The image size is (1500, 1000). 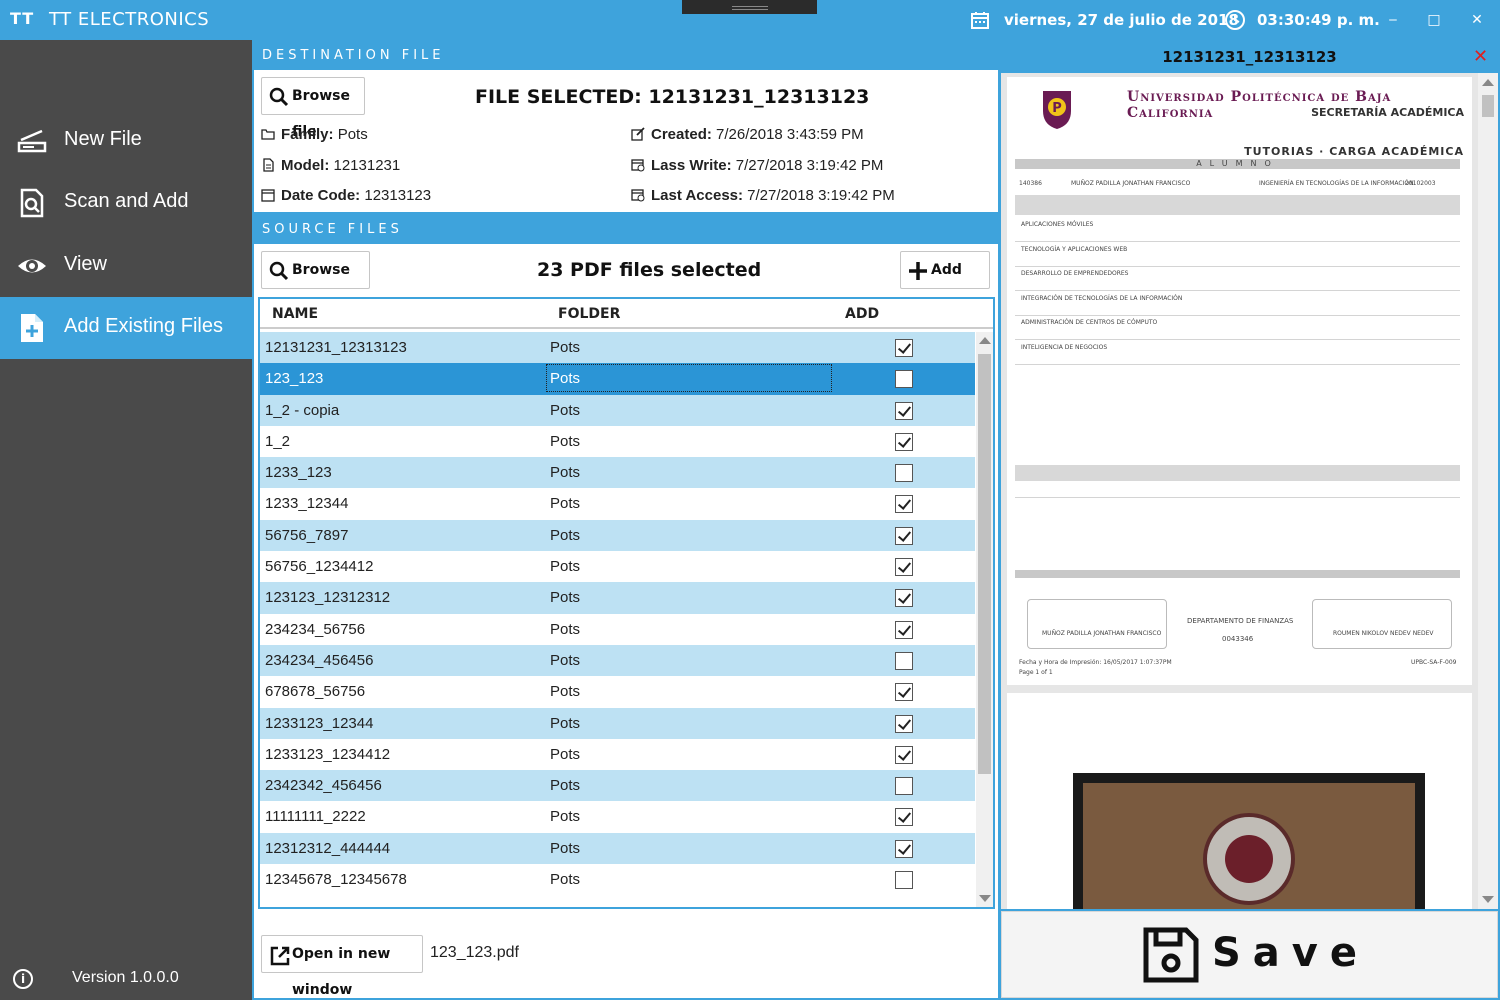 I want to click on doc-student-bar: ALUMNO, so click(x=1237, y=164).